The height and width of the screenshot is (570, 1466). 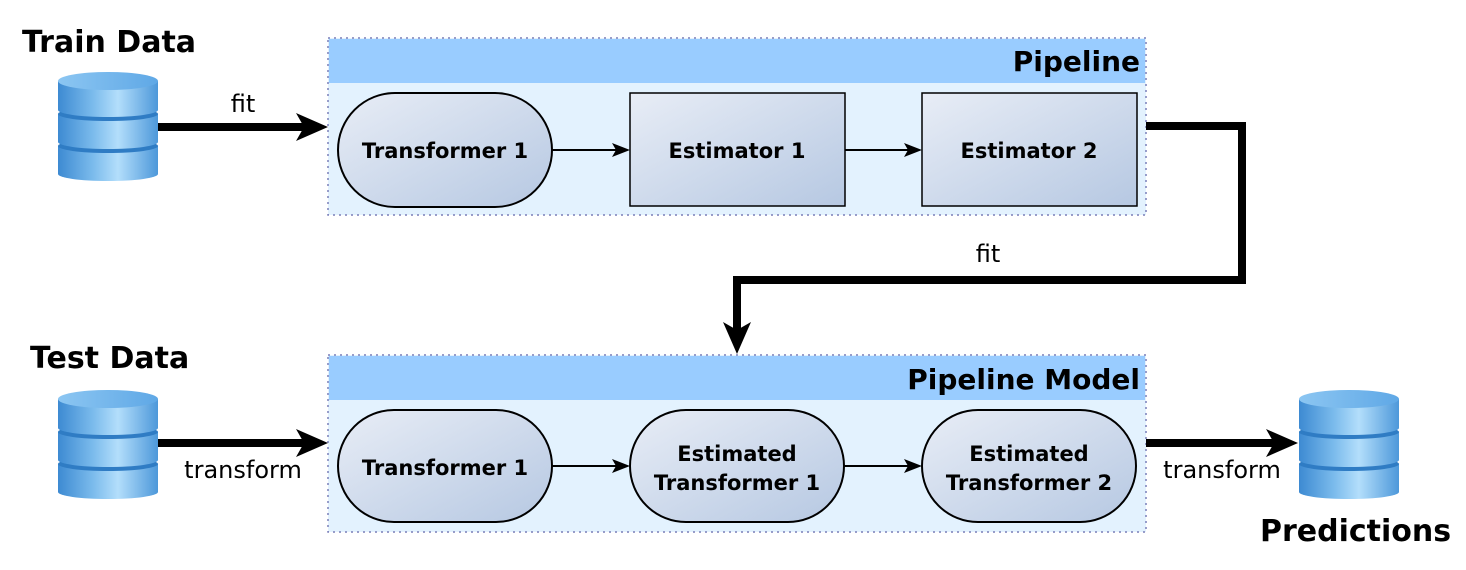 What do you see at coordinates (109, 42) in the screenshot?
I see `train-data-label: Train Data` at bounding box center [109, 42].